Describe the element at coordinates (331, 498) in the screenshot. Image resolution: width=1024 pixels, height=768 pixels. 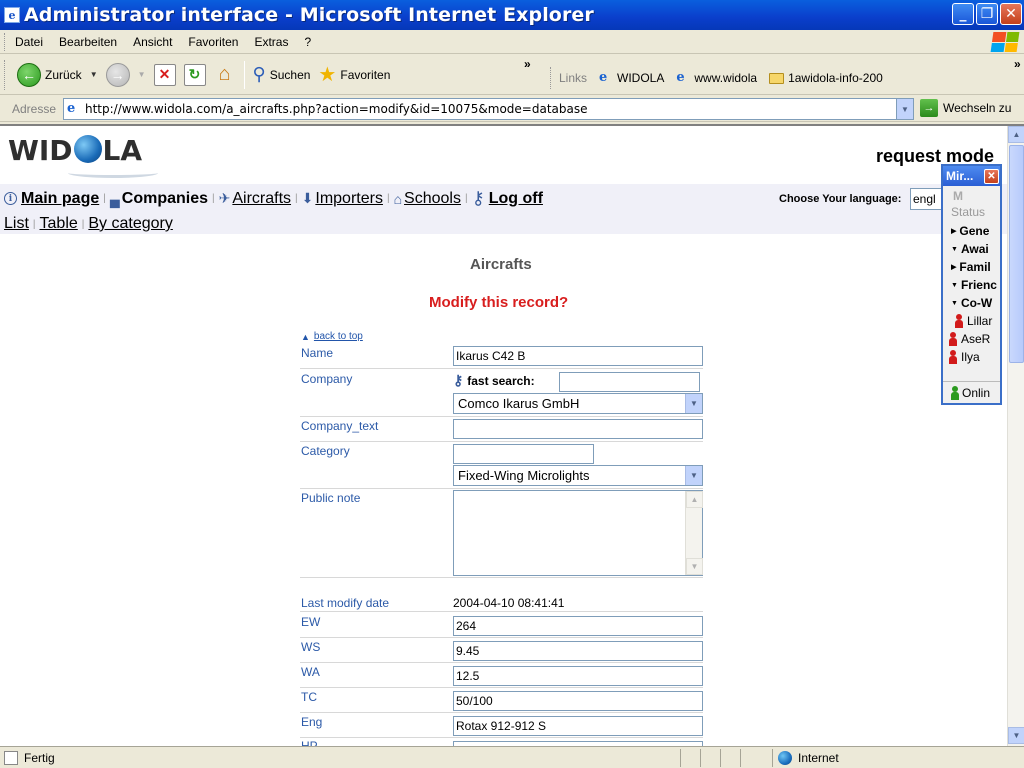
I see `public-note-label: Public note` at that location.